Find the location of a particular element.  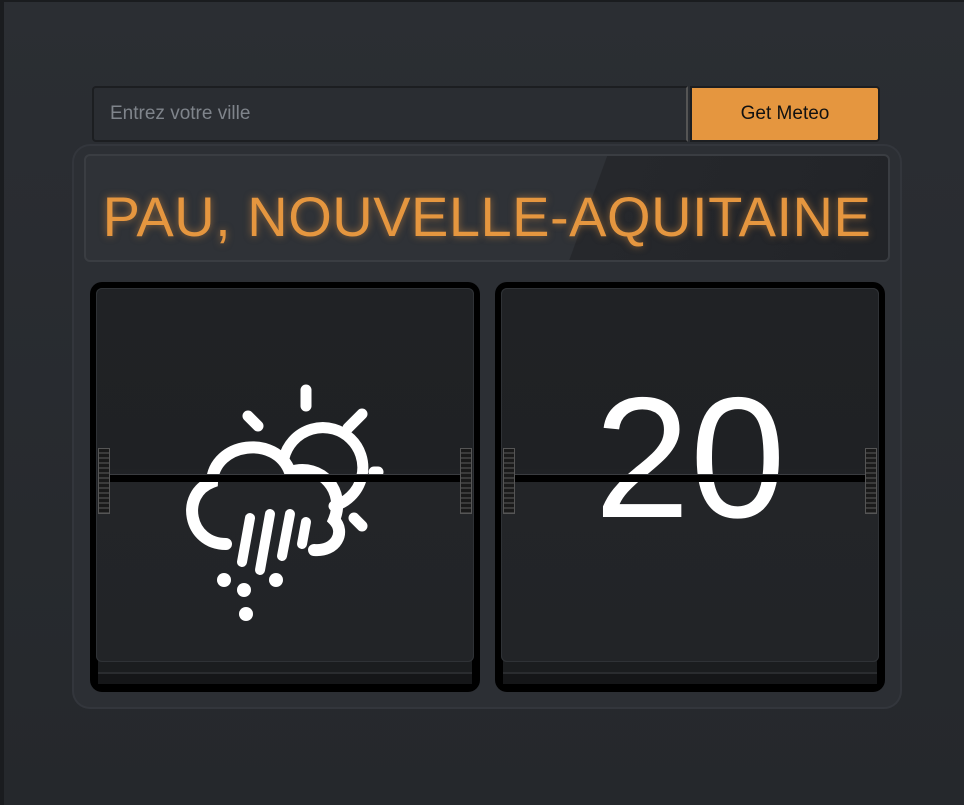

location-title: PAU, NOUVELLE-AQUITAINE is located at coordinates (487, 216).